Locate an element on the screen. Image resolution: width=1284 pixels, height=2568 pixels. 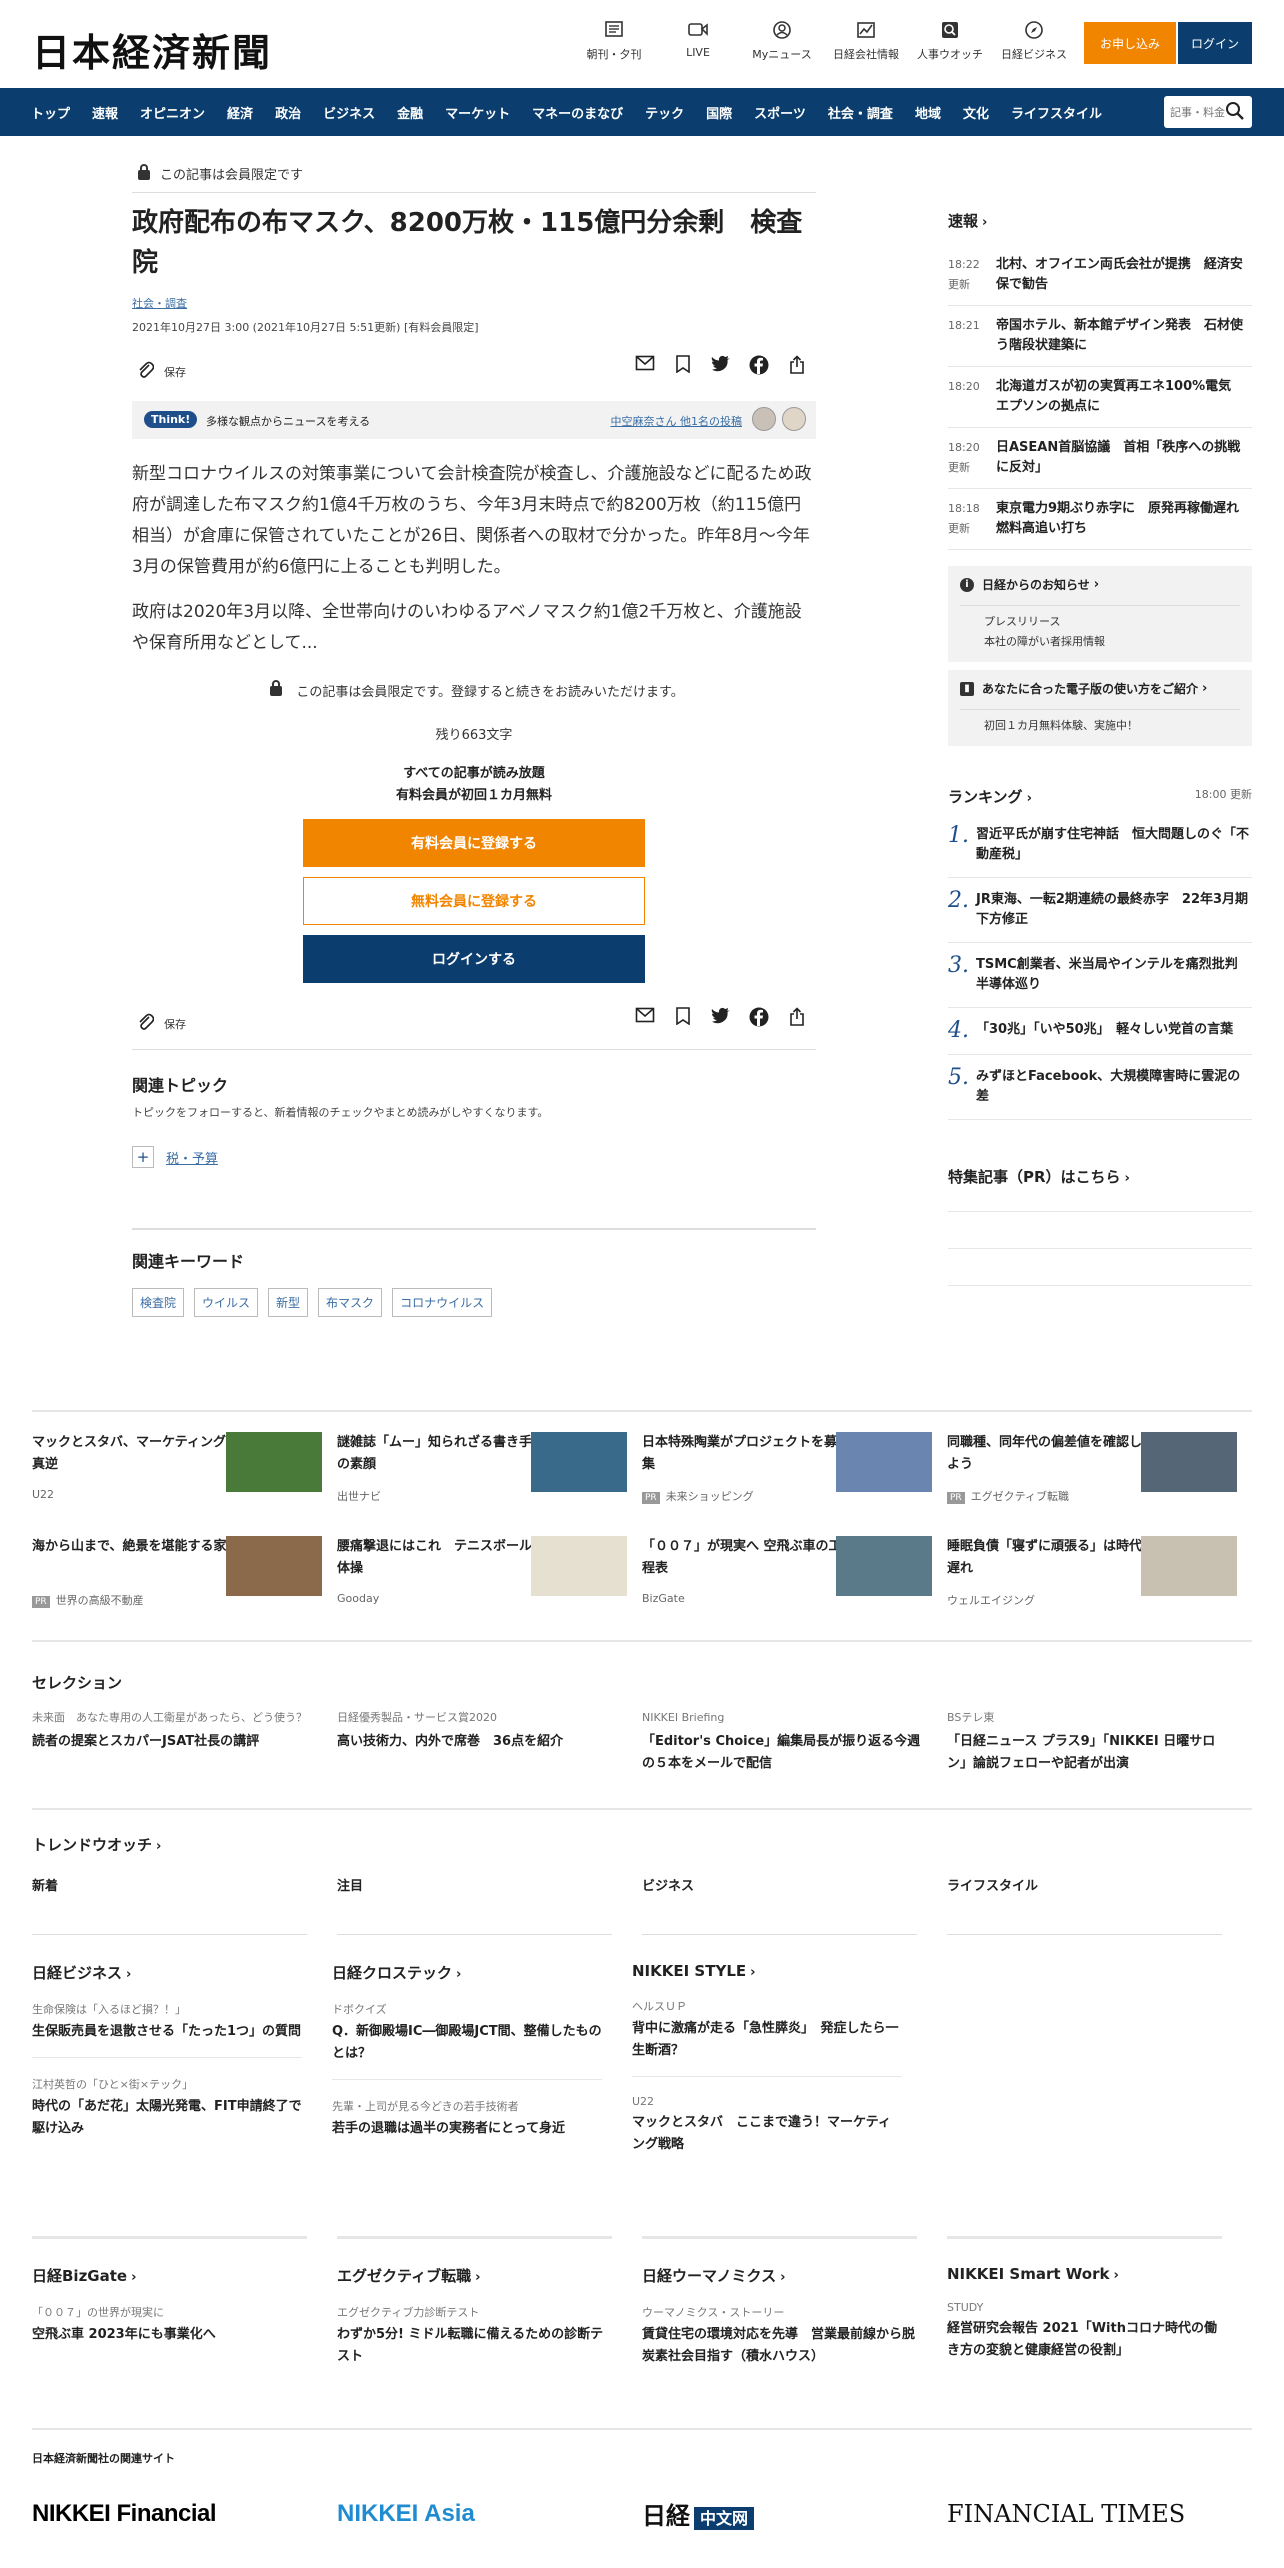
news-item: 18:18 更新 東京電力9期ぶり赤字に 原発再稼働遅れ燃料高追い打ち is located at coordinates (1100, 519).